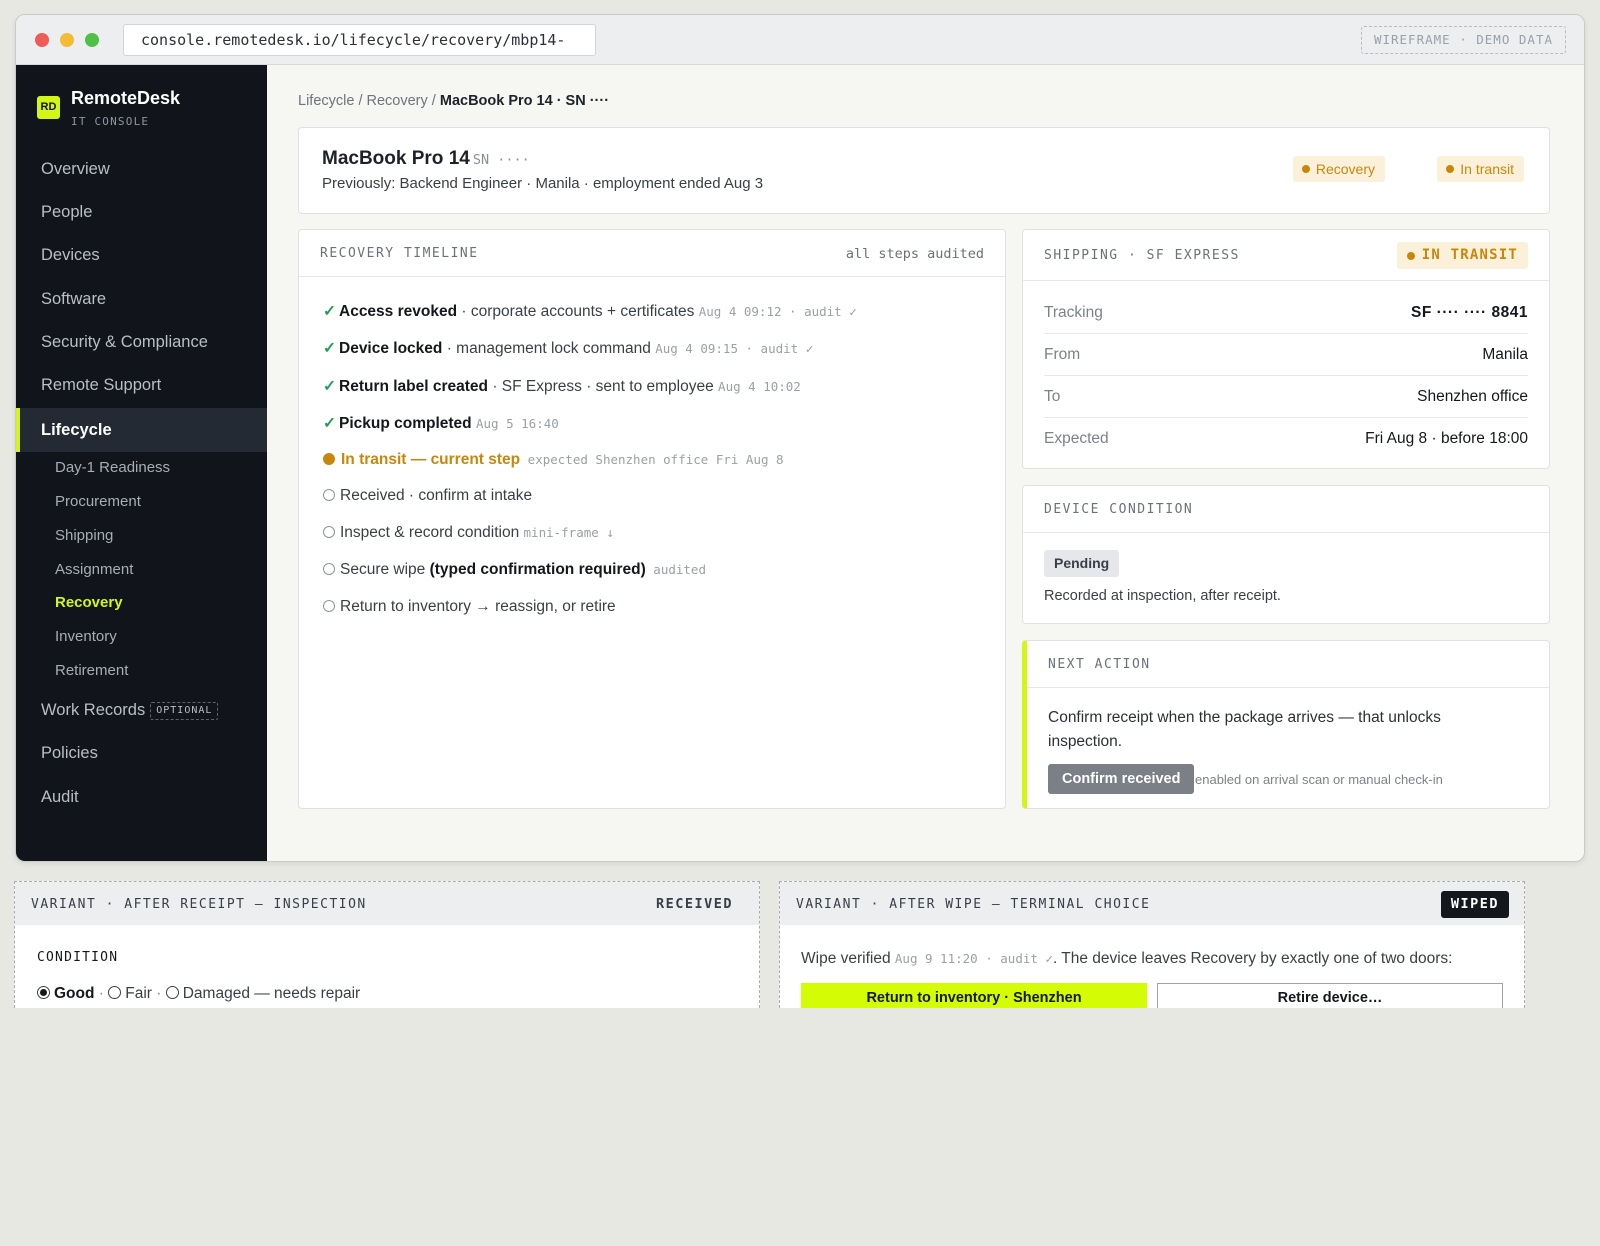 The image size is (1600, 1246). I want to click on step-note: audited, so click(675, 569).